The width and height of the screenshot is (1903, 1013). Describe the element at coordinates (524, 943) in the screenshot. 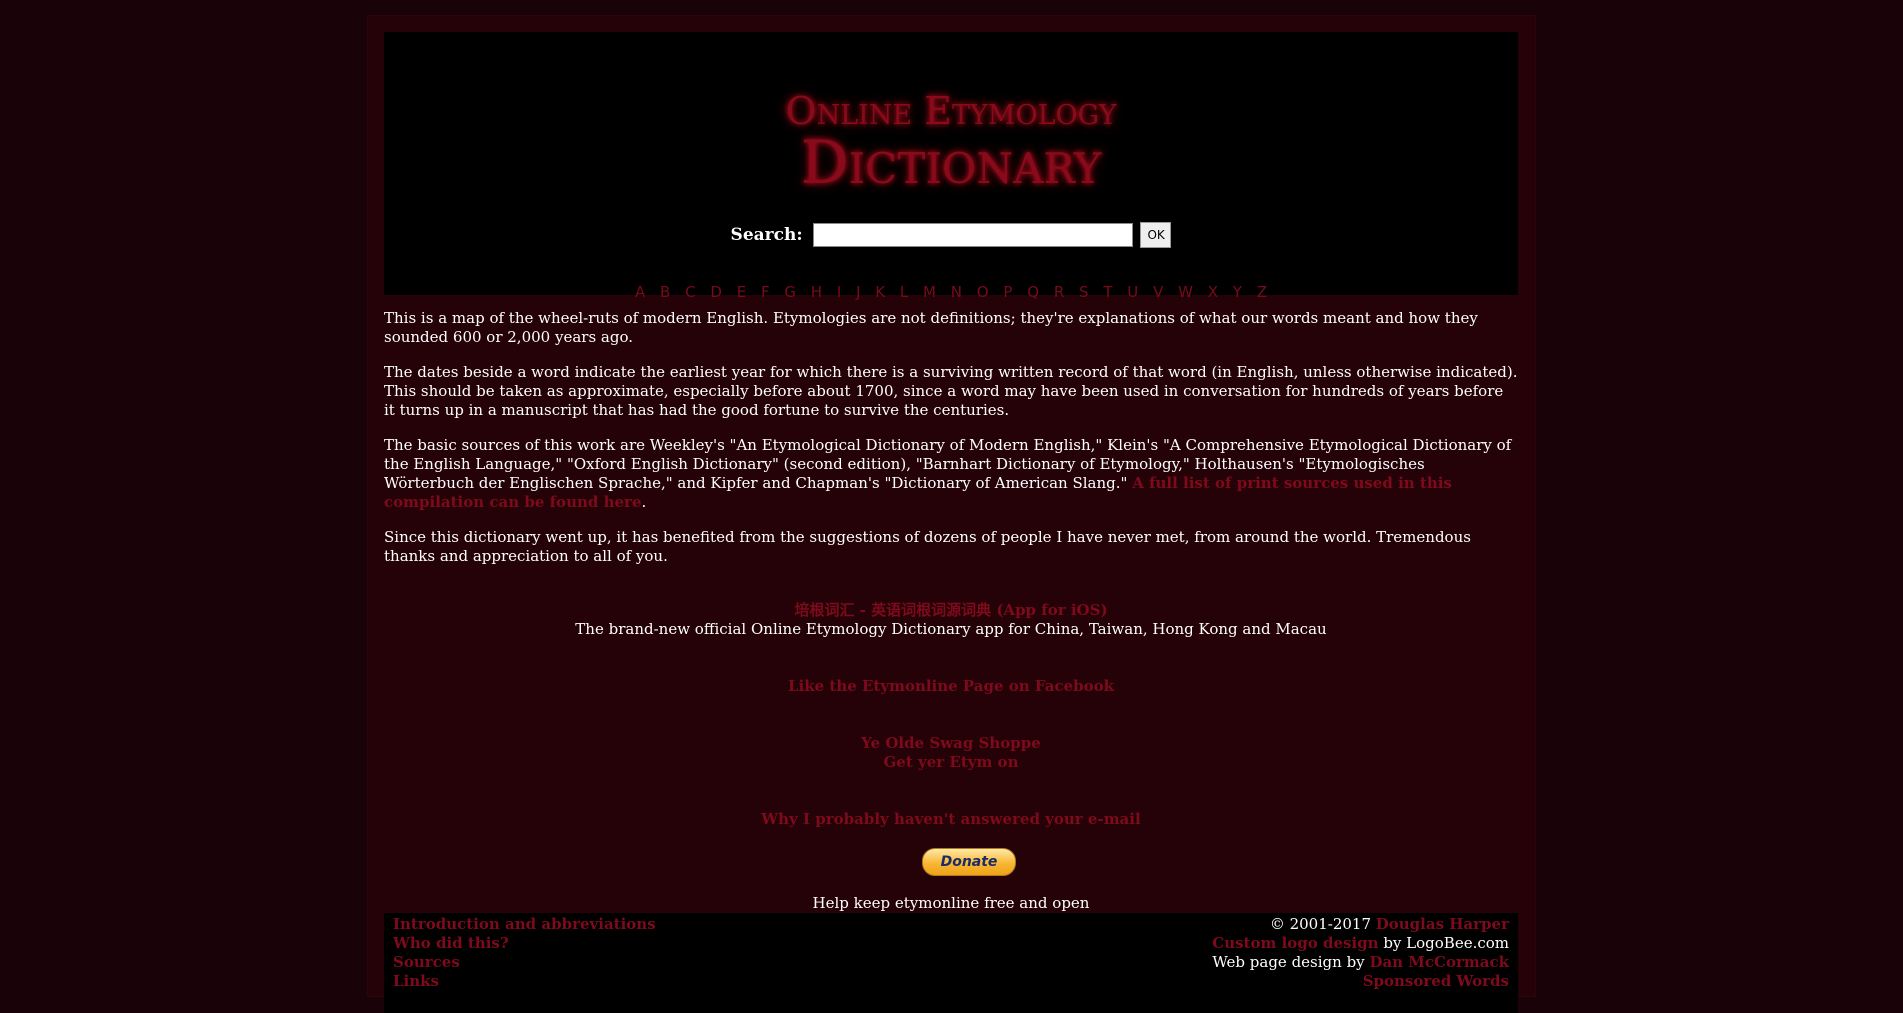

I see `footer-link-who: Who did this?` at that location.